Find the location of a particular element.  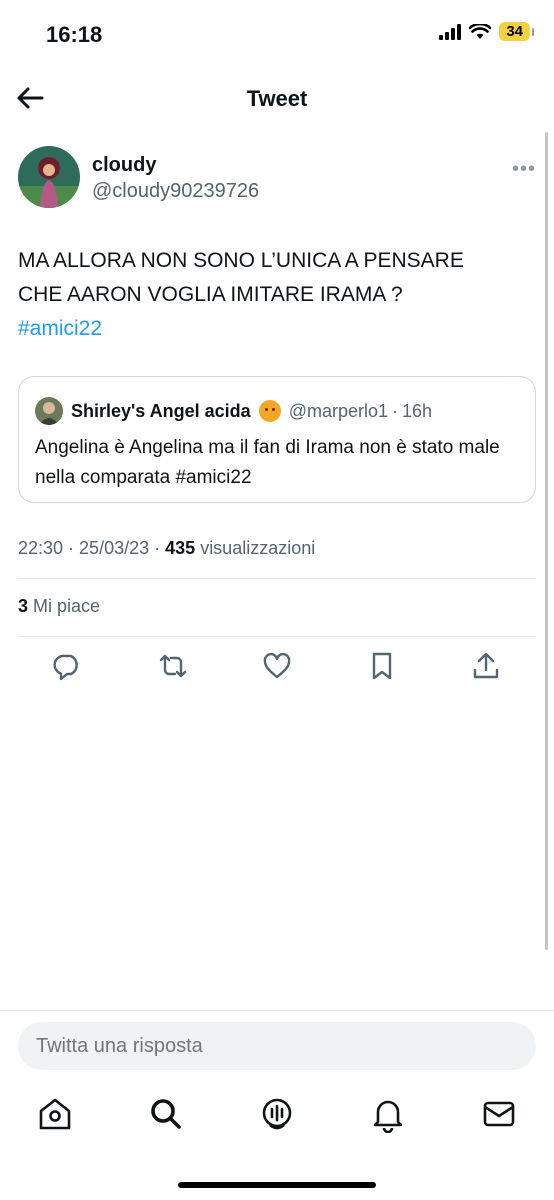

quoted-avatar is located at coordinates (49, 411).